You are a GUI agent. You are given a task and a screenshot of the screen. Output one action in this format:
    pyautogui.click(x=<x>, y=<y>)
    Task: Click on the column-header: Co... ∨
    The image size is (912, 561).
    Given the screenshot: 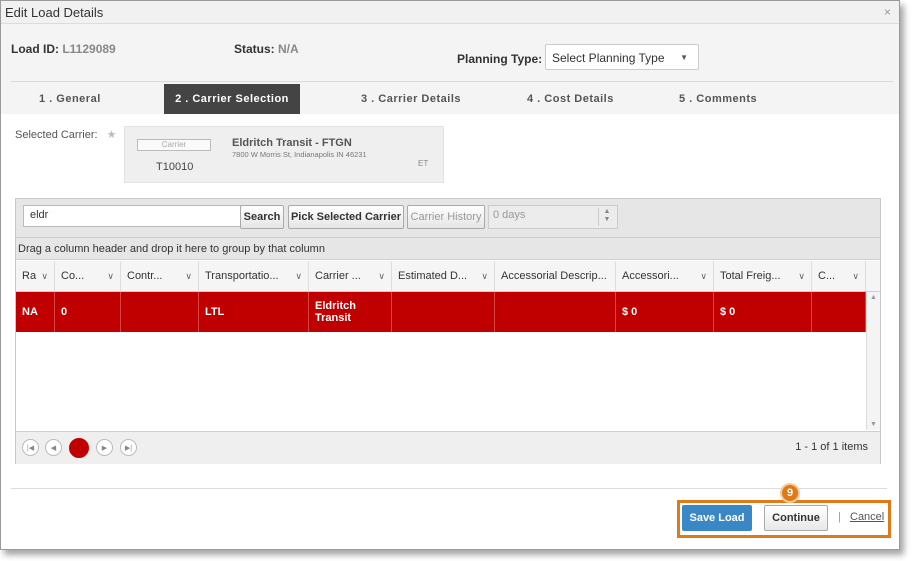 What is the action you would take?
    pyautogui.click(x=88, y=276)
    